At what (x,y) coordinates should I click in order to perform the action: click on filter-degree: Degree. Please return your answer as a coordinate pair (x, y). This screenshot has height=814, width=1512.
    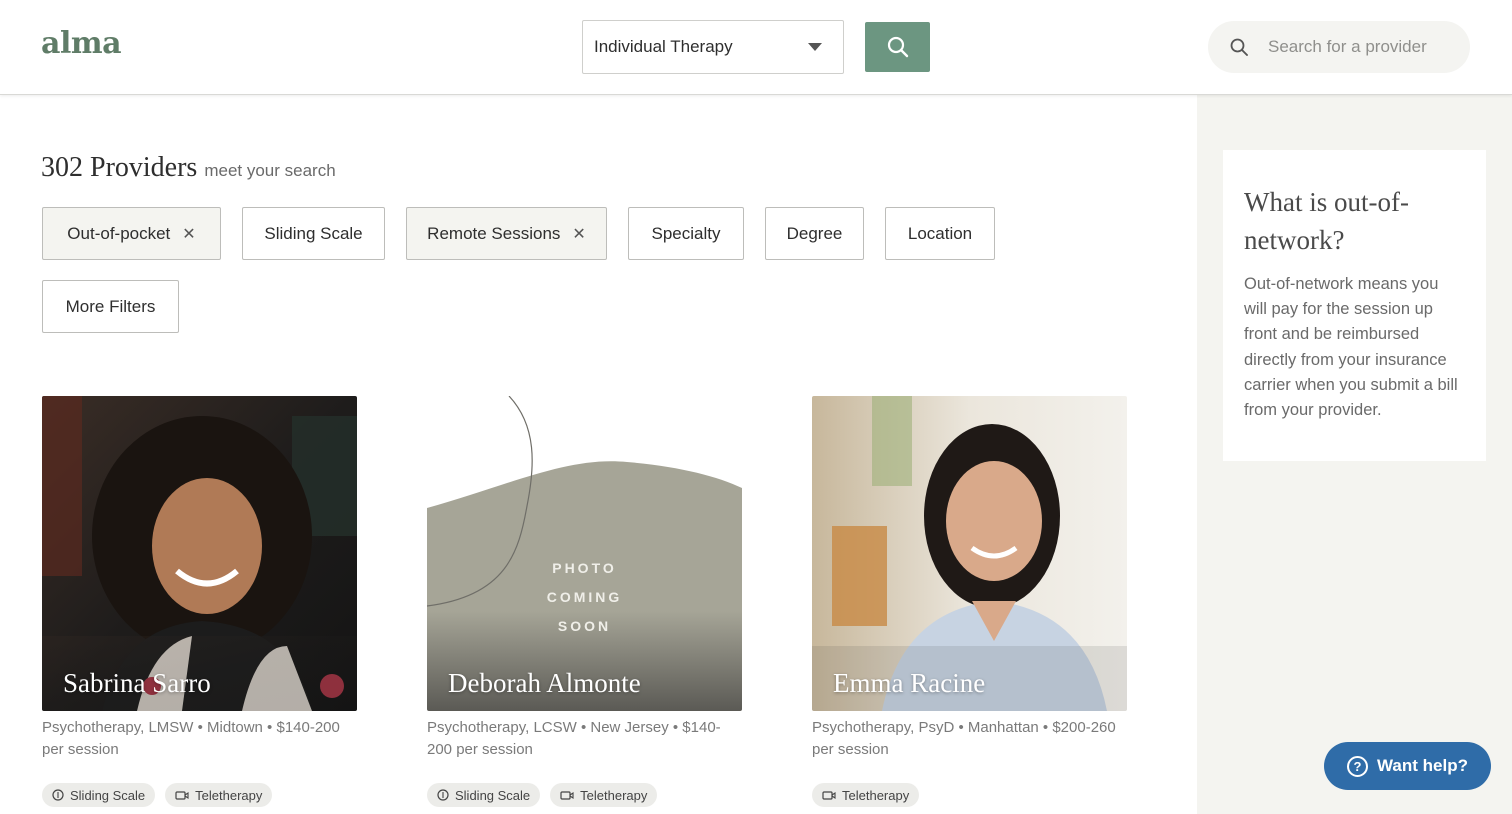
    Looking at the image, I should click on (814, 233).